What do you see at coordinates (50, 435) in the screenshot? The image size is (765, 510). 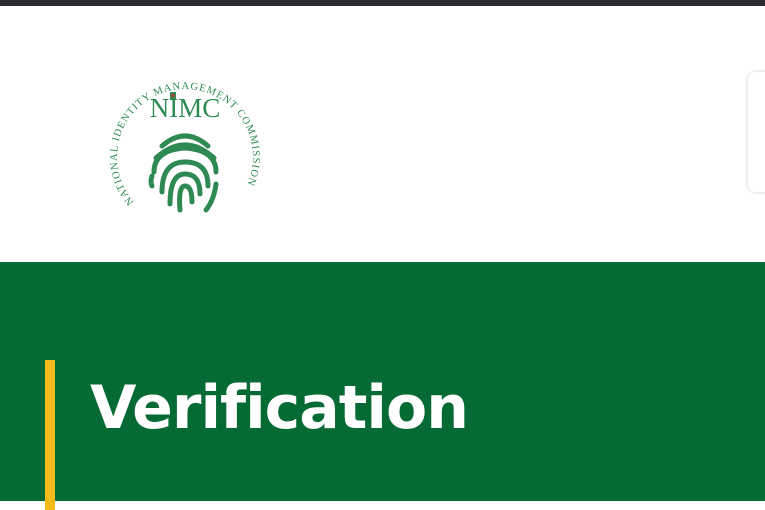 I see `accent-bar` at bounding box center [50, 435].